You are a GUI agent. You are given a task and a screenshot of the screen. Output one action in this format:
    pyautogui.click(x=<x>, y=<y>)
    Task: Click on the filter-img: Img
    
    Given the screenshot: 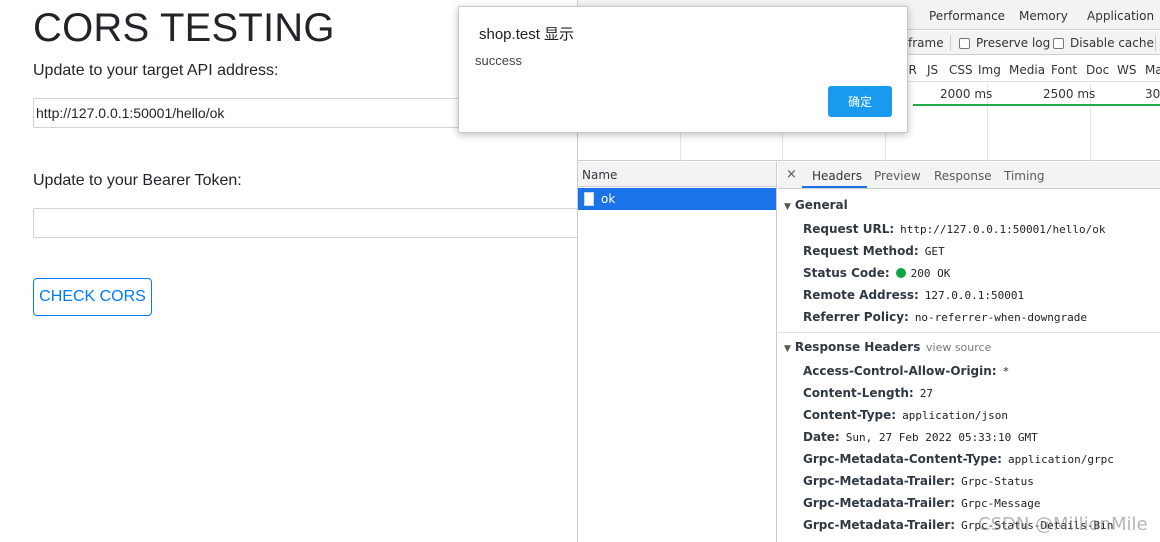 What is the action you would take?
    pyautogui.click(x=989, y=70)
    